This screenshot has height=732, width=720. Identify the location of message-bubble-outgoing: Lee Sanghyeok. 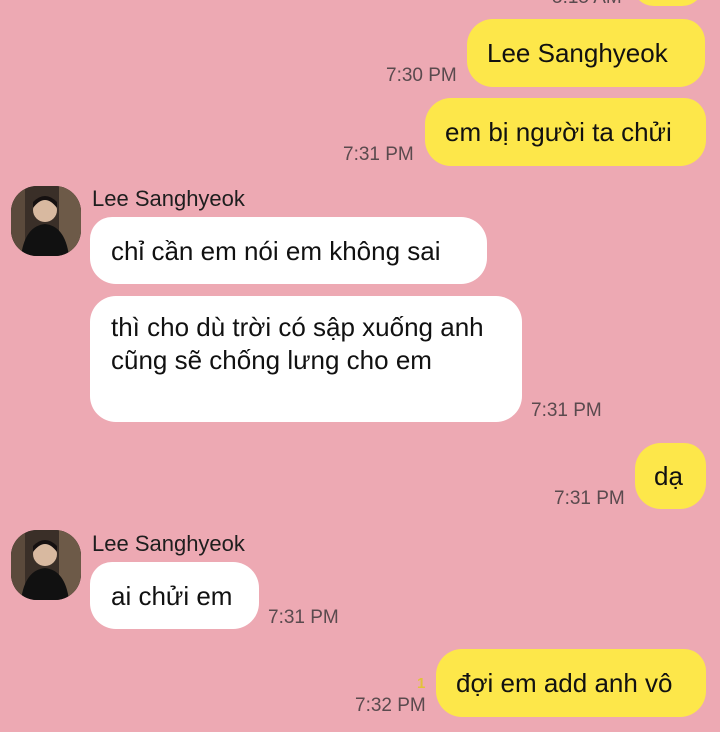
(586, 53).